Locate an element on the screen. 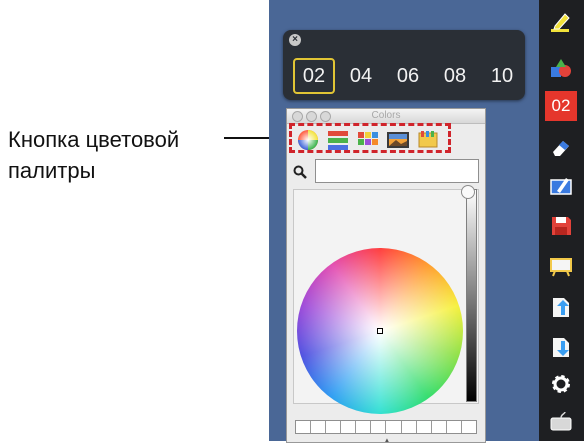 Image resolution: width=584 pixels, height=443 pixels. highlighter-tool is located at coordinates (561, 22).